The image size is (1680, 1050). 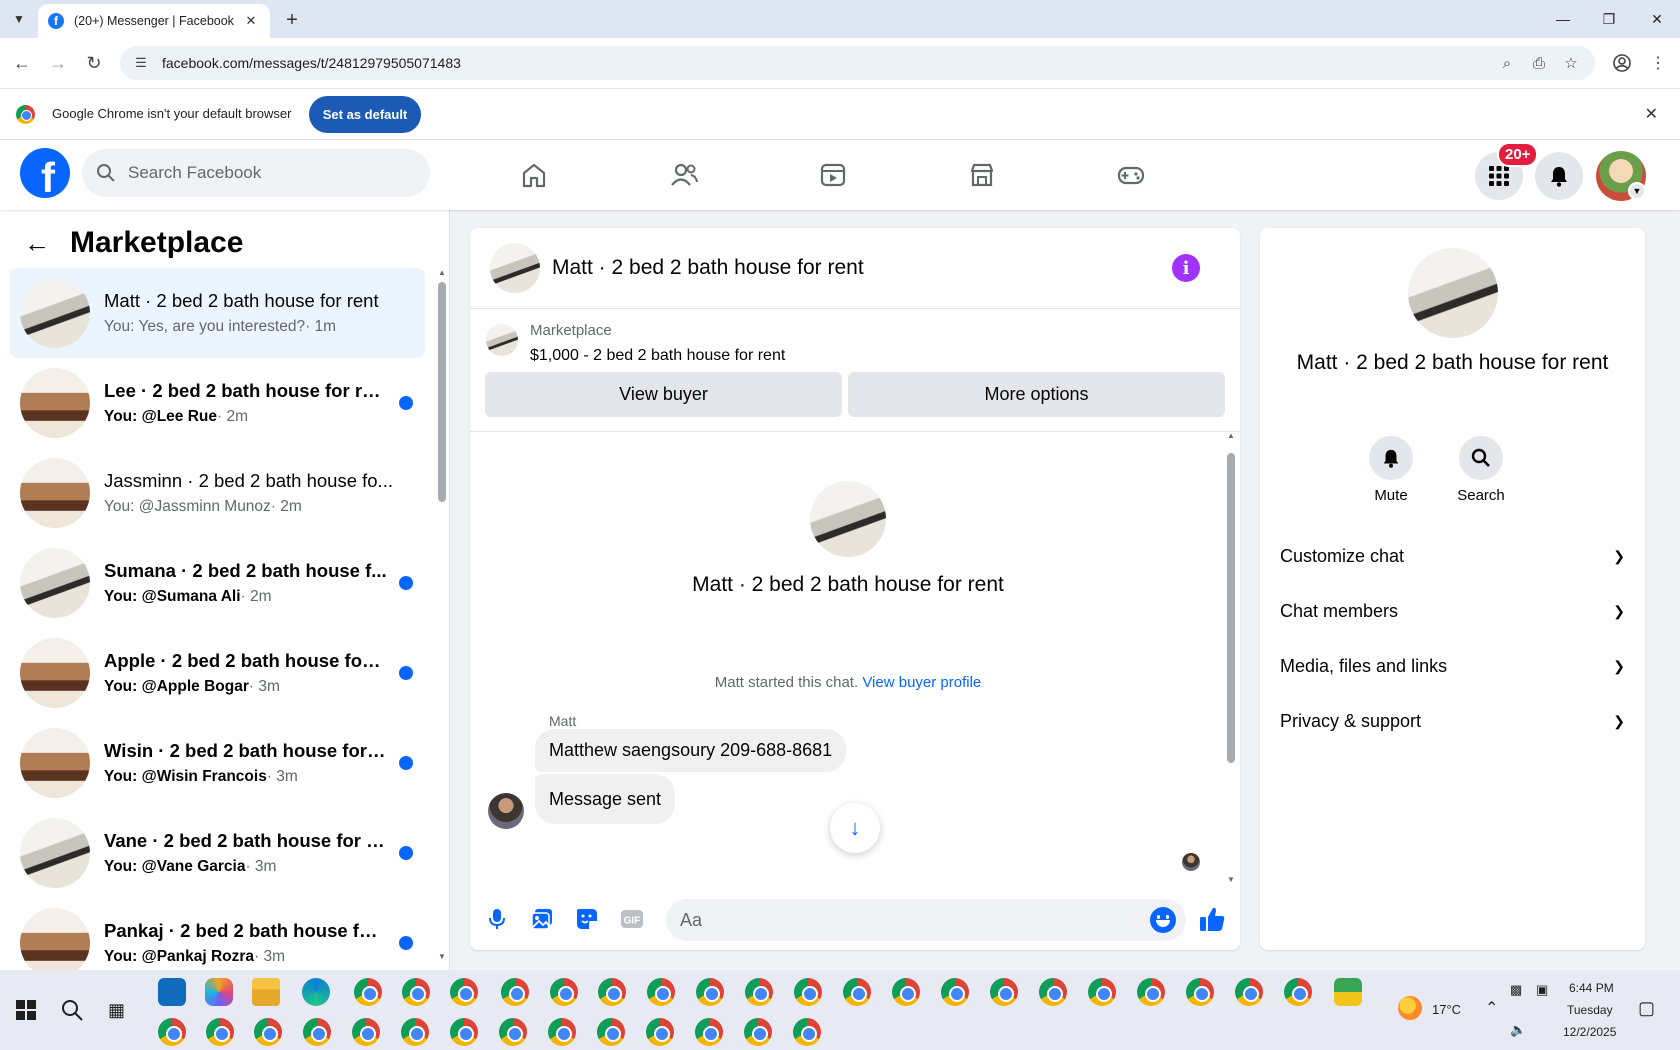 I want to click on set-as-default-button: Set as default, so click(x=365, y=114).